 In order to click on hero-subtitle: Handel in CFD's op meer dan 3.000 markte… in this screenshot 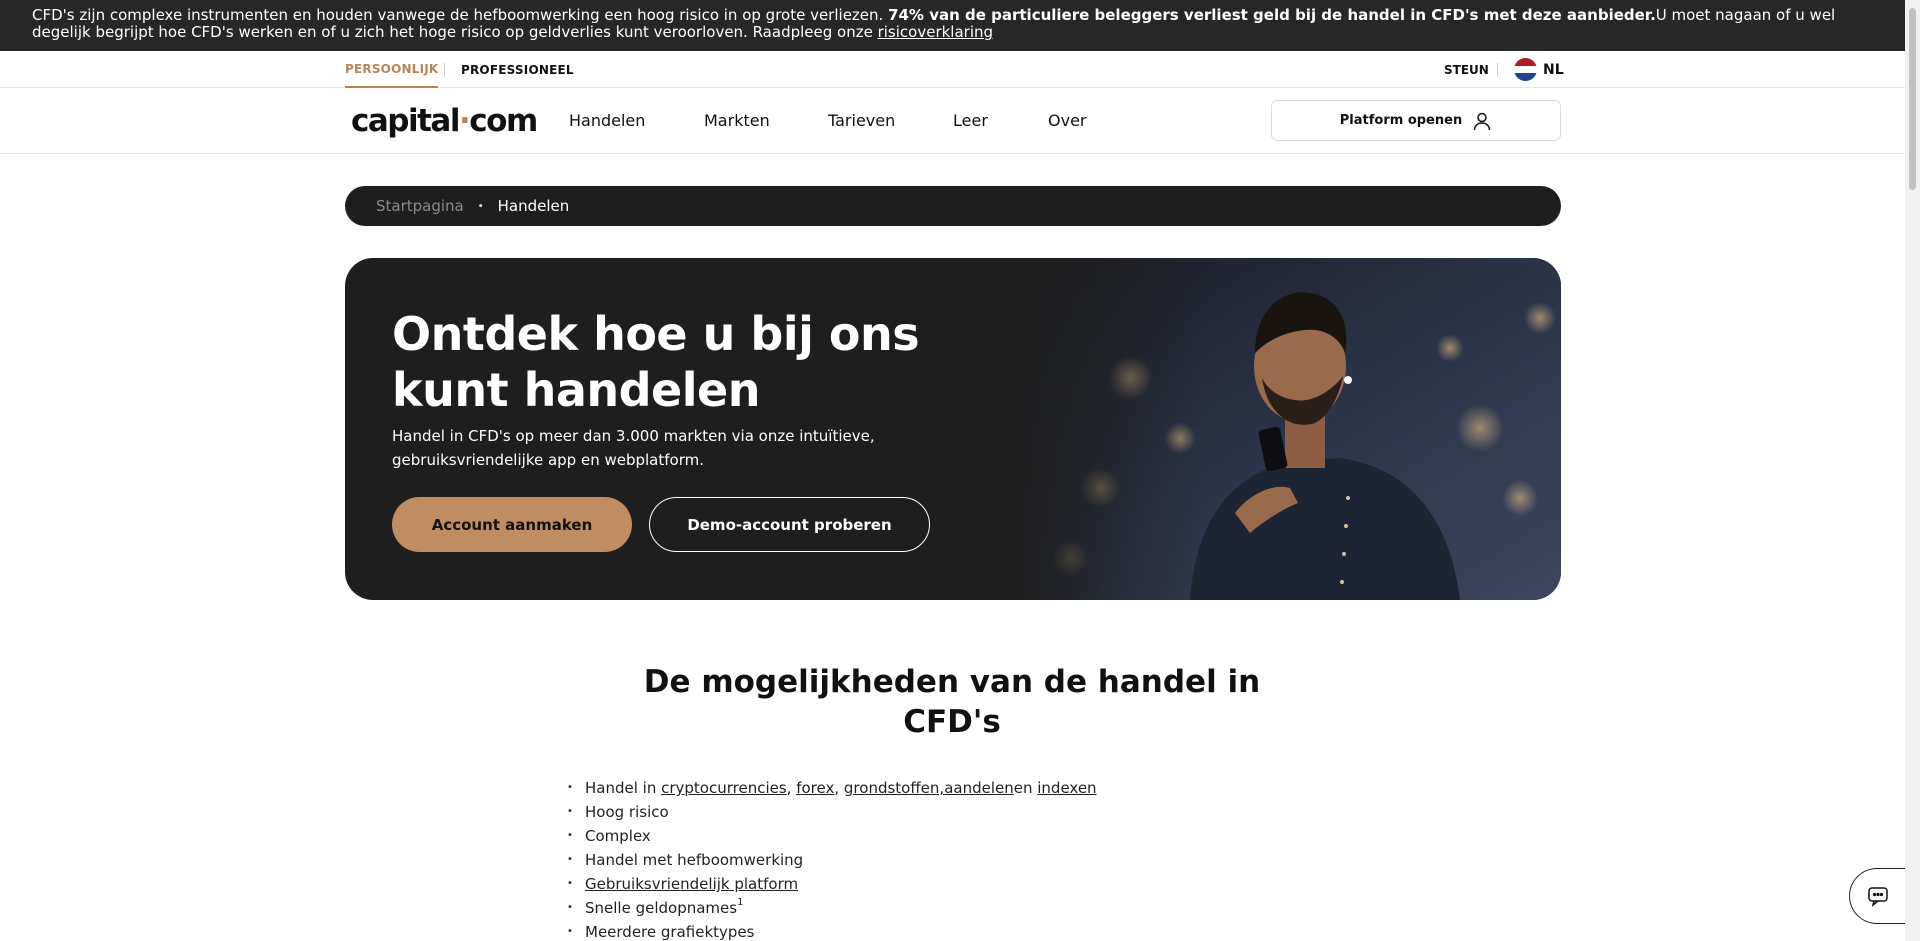, I will do `click(633, 448)`.